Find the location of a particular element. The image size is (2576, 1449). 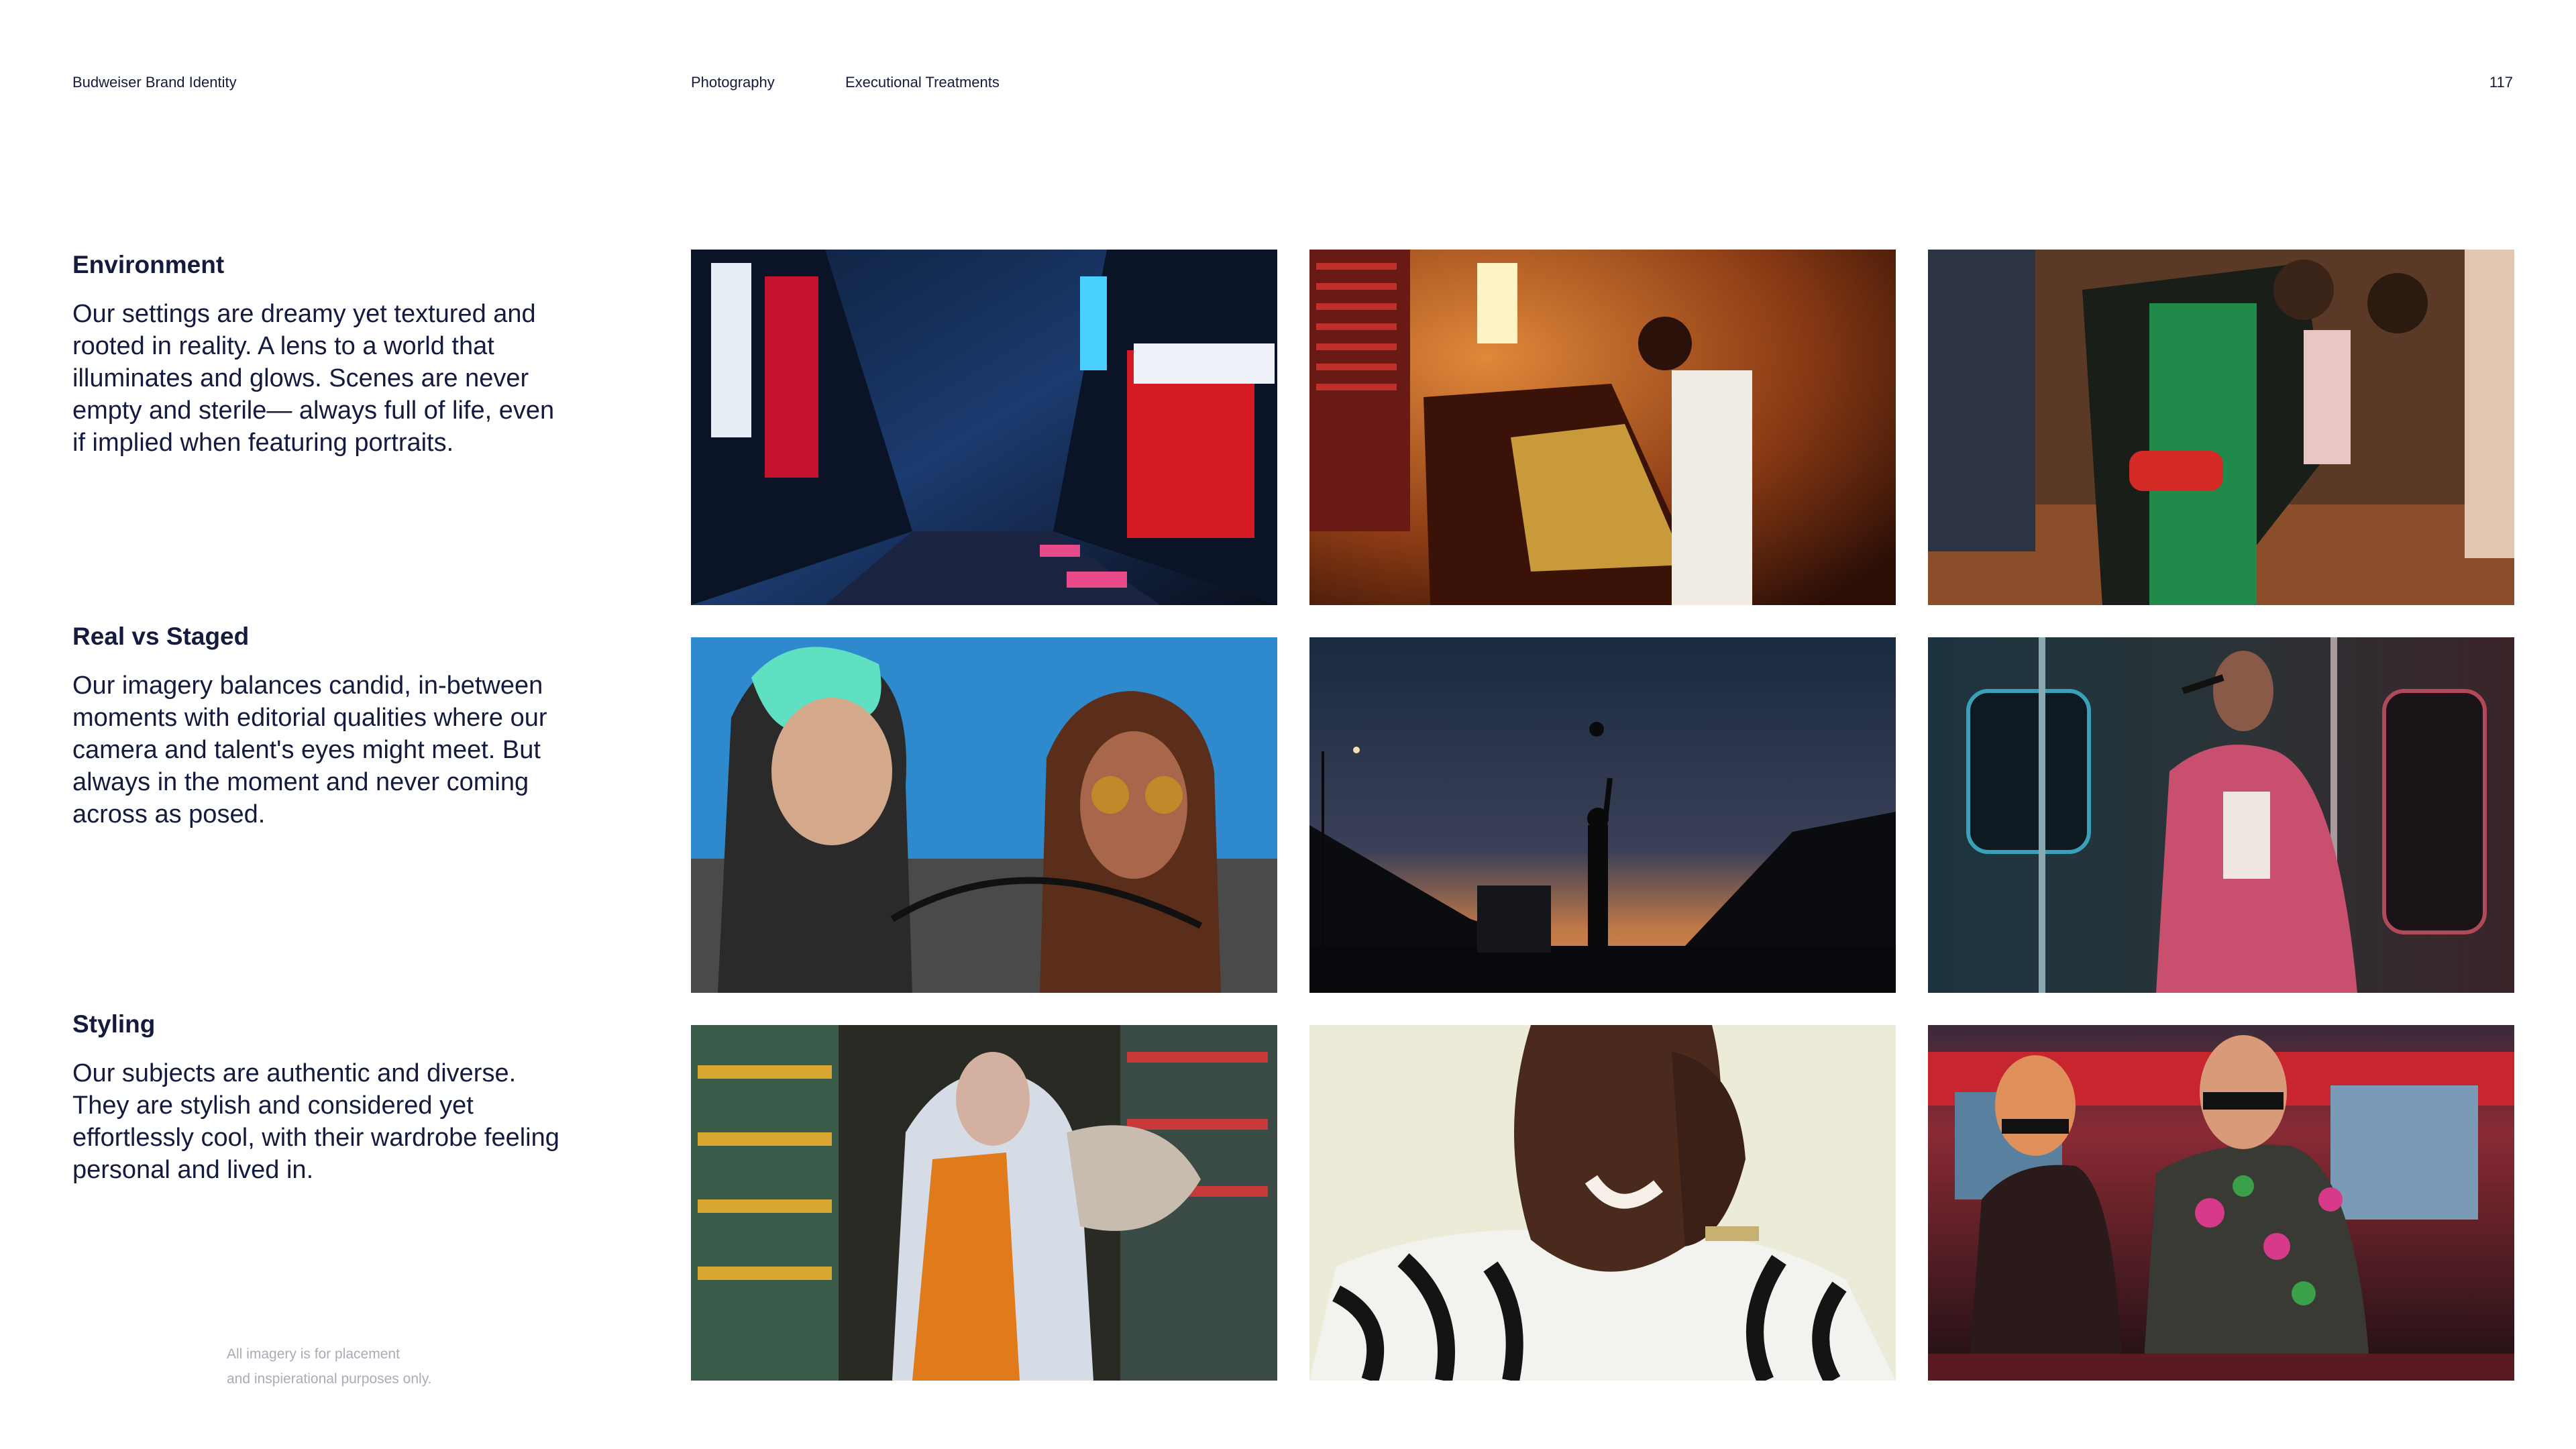

photo-subway-singer is located at coordinates (2221, 815).